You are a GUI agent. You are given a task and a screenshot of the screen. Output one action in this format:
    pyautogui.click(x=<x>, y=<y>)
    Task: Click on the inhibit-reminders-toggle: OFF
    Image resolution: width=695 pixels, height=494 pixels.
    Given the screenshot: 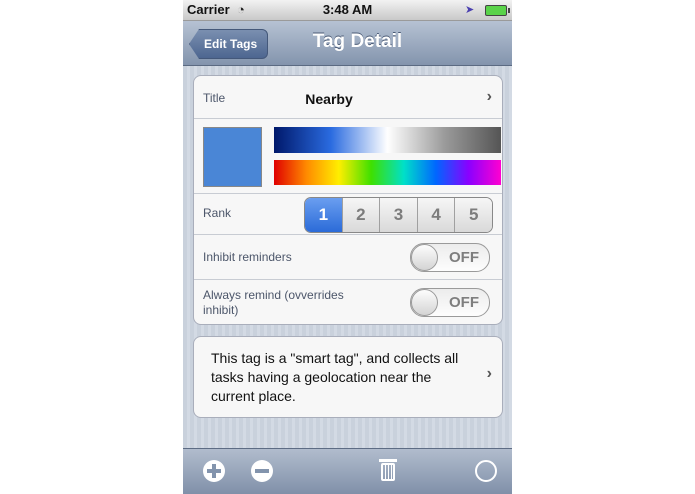 What is the action you would take?
    pyautogui.click(x=450, y=257)
    